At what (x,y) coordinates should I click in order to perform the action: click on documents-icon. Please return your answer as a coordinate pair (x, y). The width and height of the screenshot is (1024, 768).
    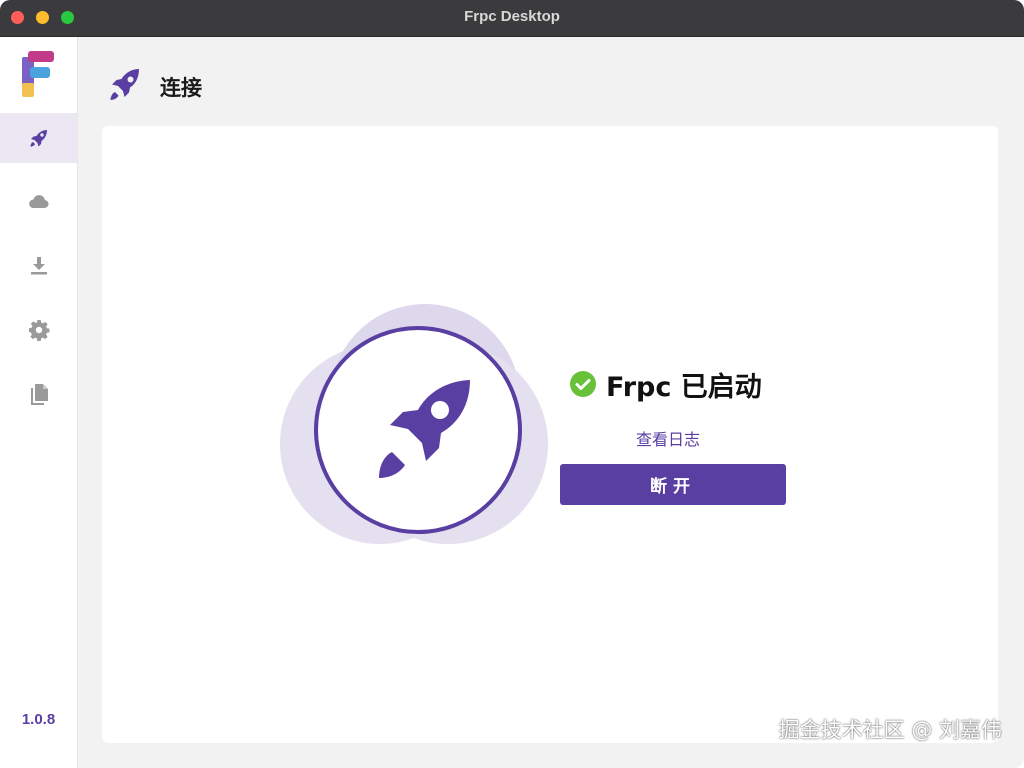
    Looking at the image, I should click on (39, 394).